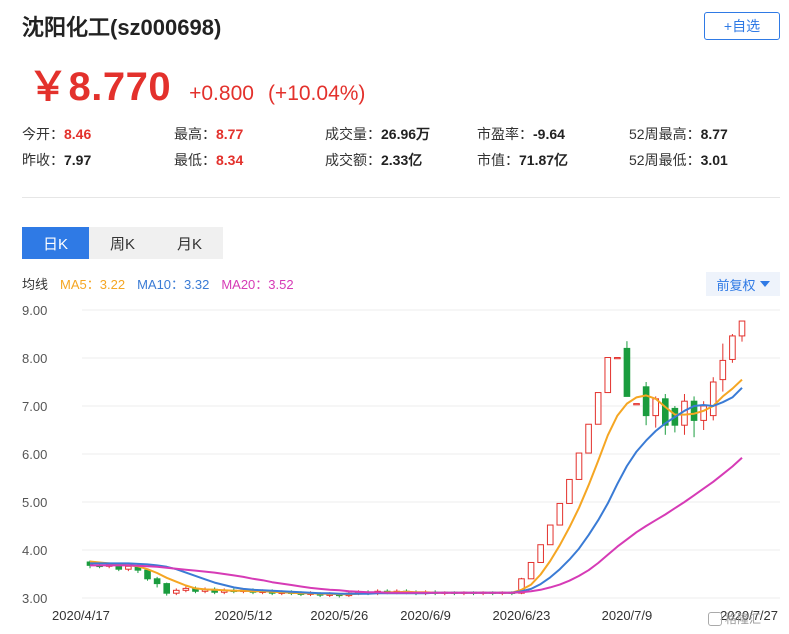  What do you see at coordinates (34, 454) in the screenshot?
I see `y-tick-label: 6.00` at bounding box center [34, 454].